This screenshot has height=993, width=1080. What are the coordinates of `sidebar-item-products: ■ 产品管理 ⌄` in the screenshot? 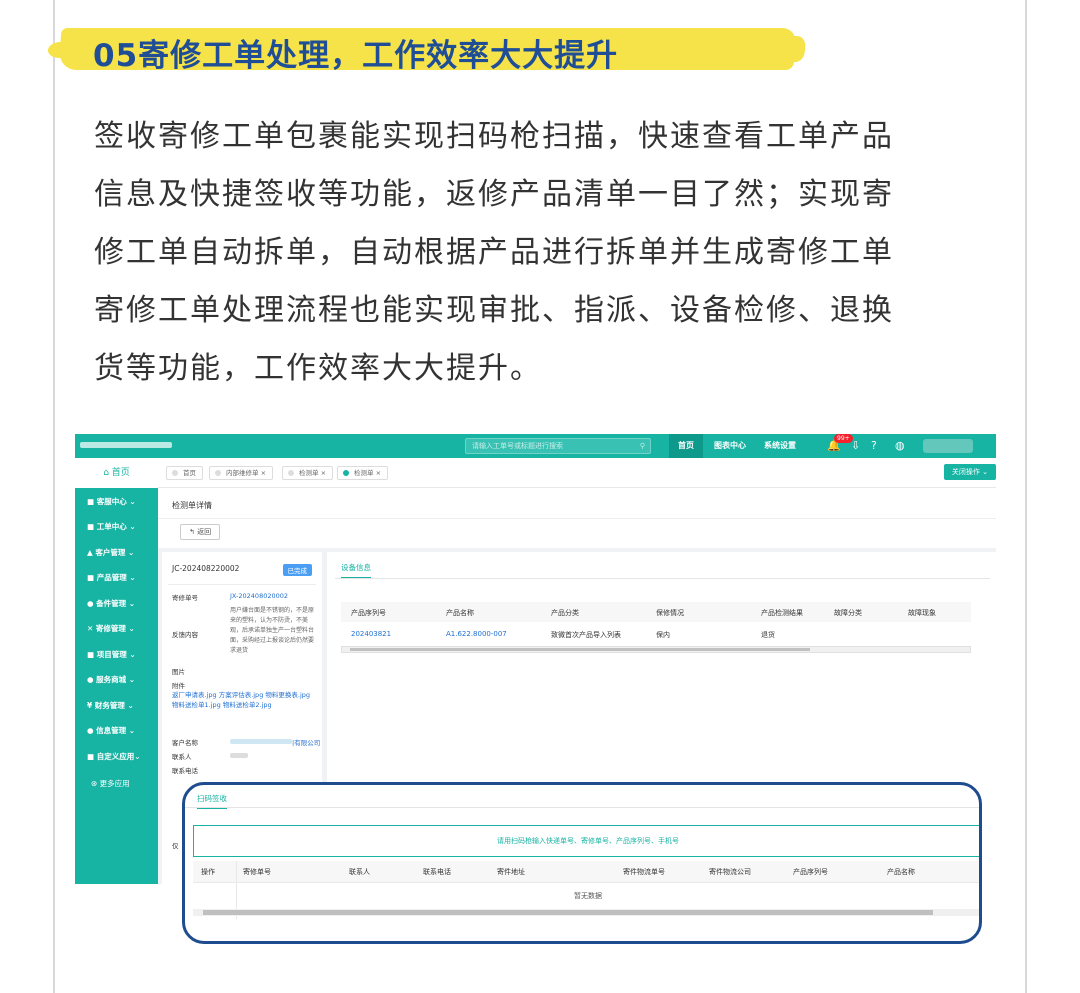 It's located at (111, 577).